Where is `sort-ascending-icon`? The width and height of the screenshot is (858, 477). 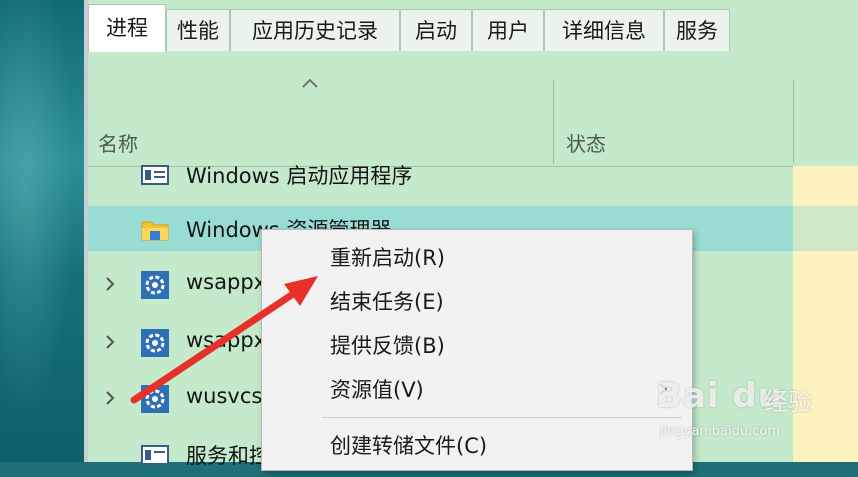 sort-ascending-icon is located at coordinates (310, 83).